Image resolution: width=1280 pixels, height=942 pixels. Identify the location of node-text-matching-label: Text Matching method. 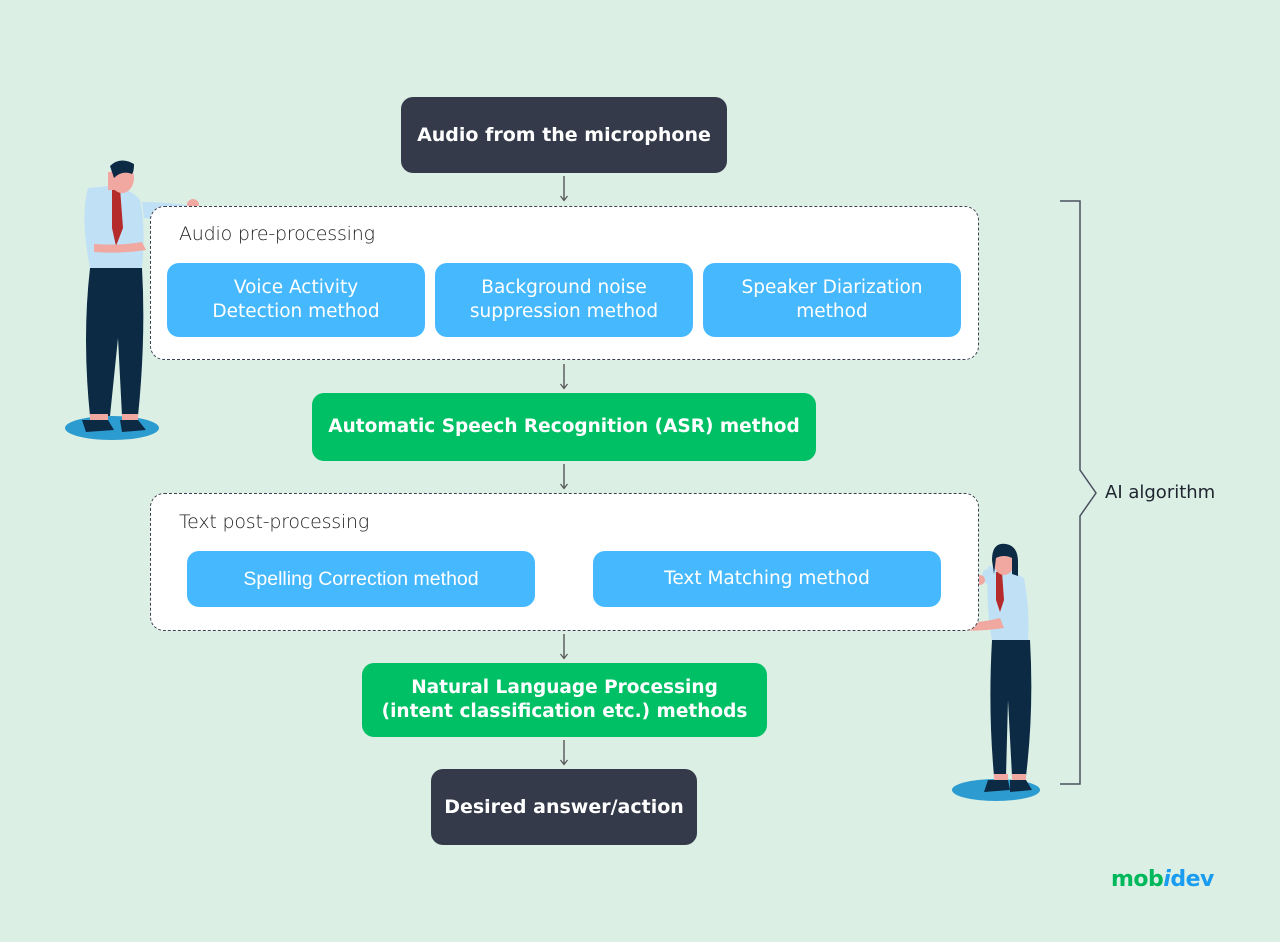
(767, 578).